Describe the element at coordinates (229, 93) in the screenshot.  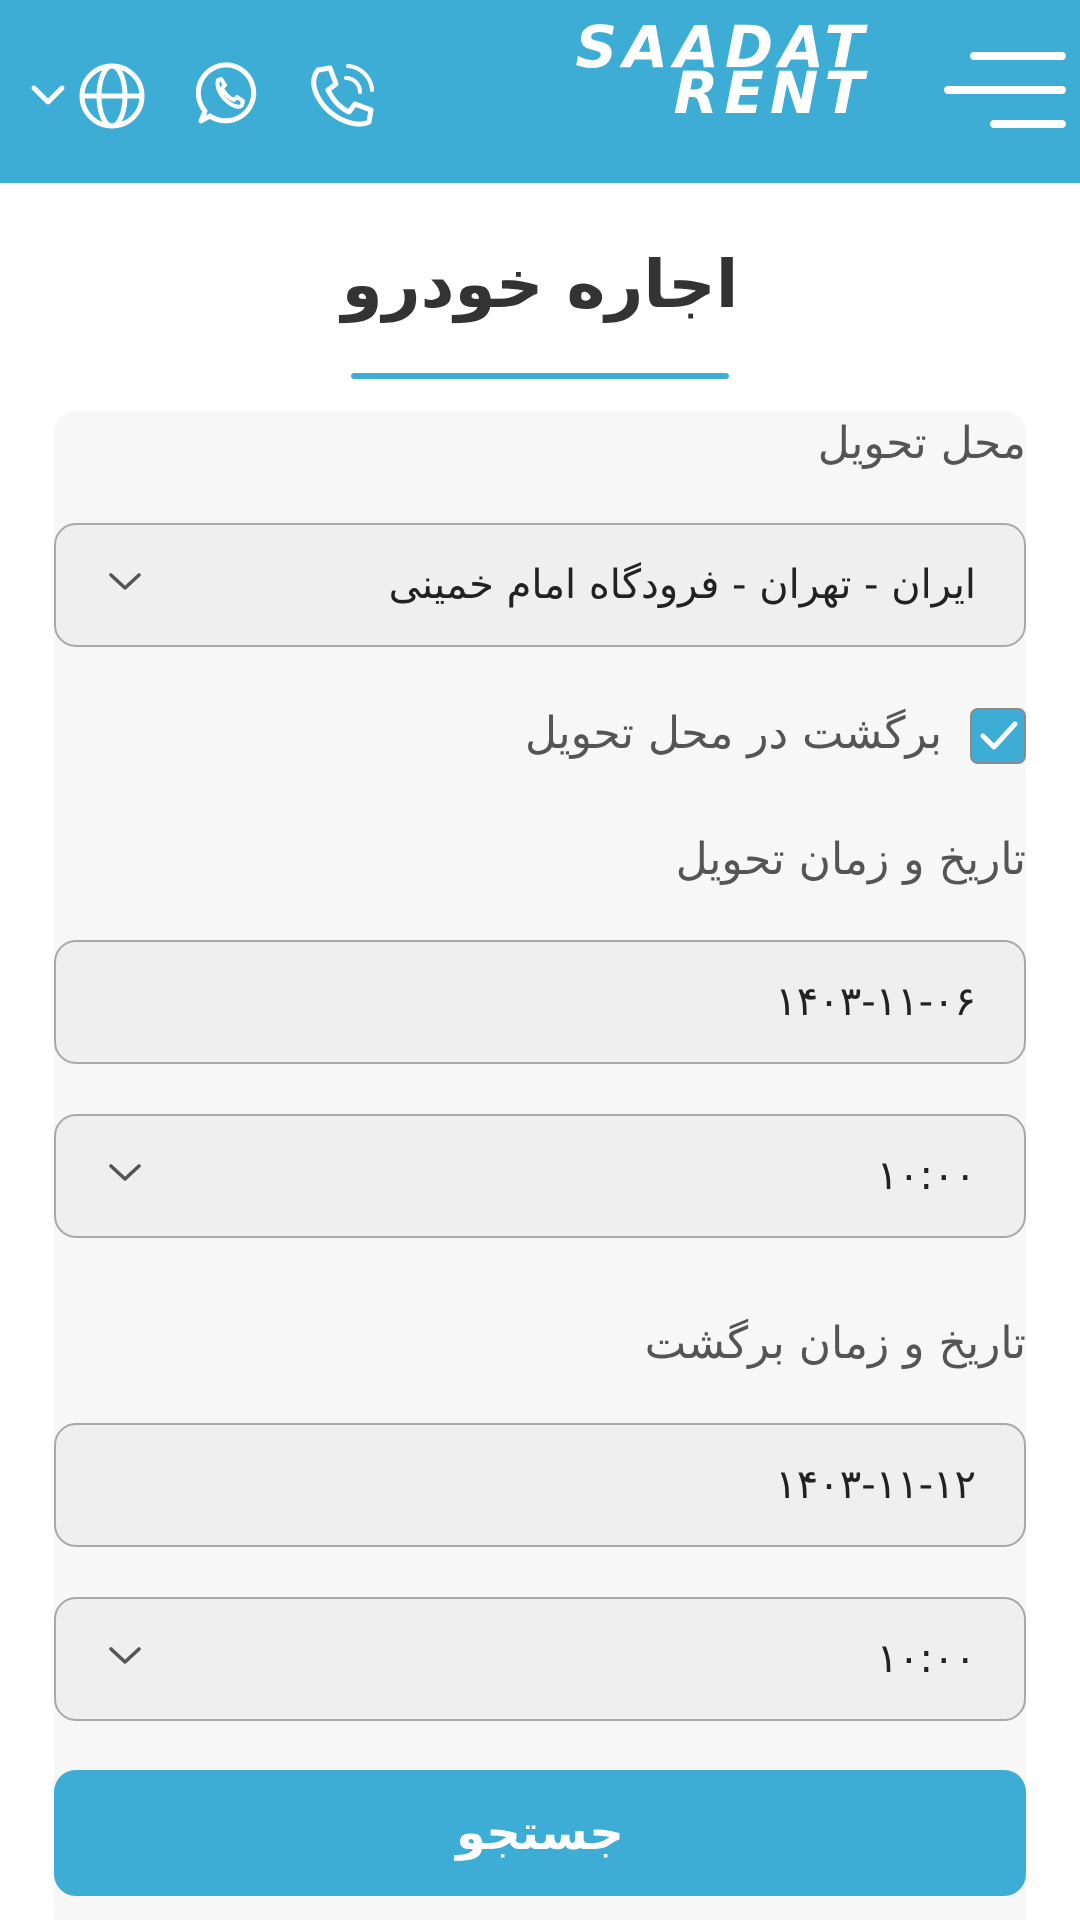
I see `whatsapp-icon` at that location.